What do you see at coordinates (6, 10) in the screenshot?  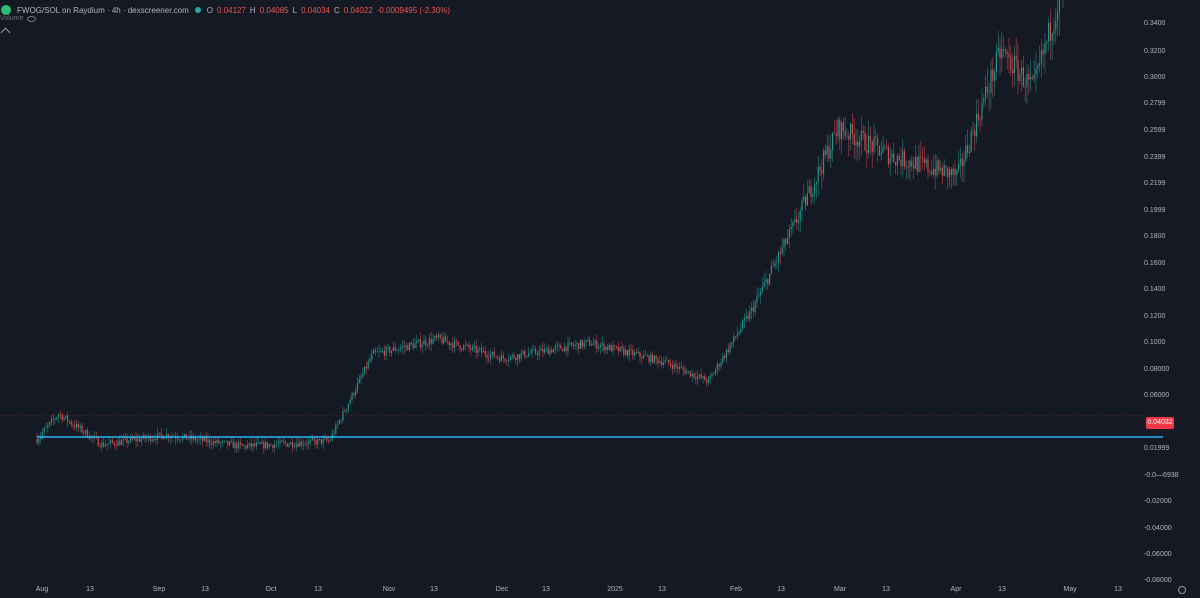 I see `token-logo-icon` at bounding box center [6, 10].